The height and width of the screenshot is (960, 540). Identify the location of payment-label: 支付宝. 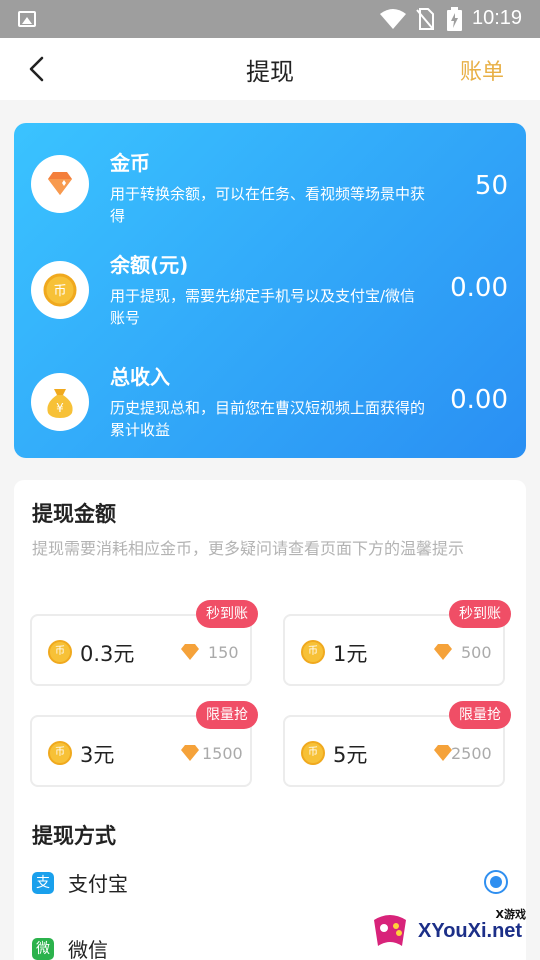
(98, 884).